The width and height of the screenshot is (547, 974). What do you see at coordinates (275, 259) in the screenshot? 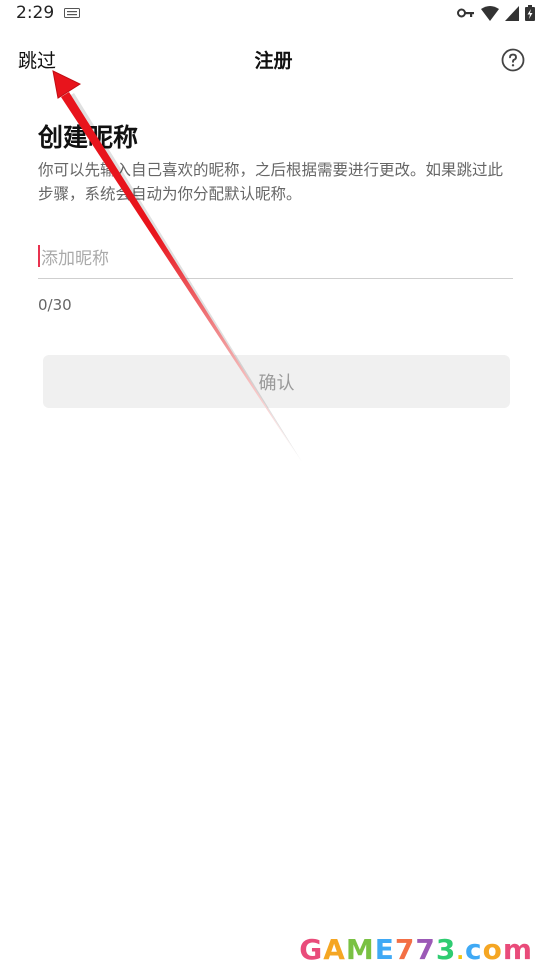
I see `nickname-input` at bounding box center [275, 259].